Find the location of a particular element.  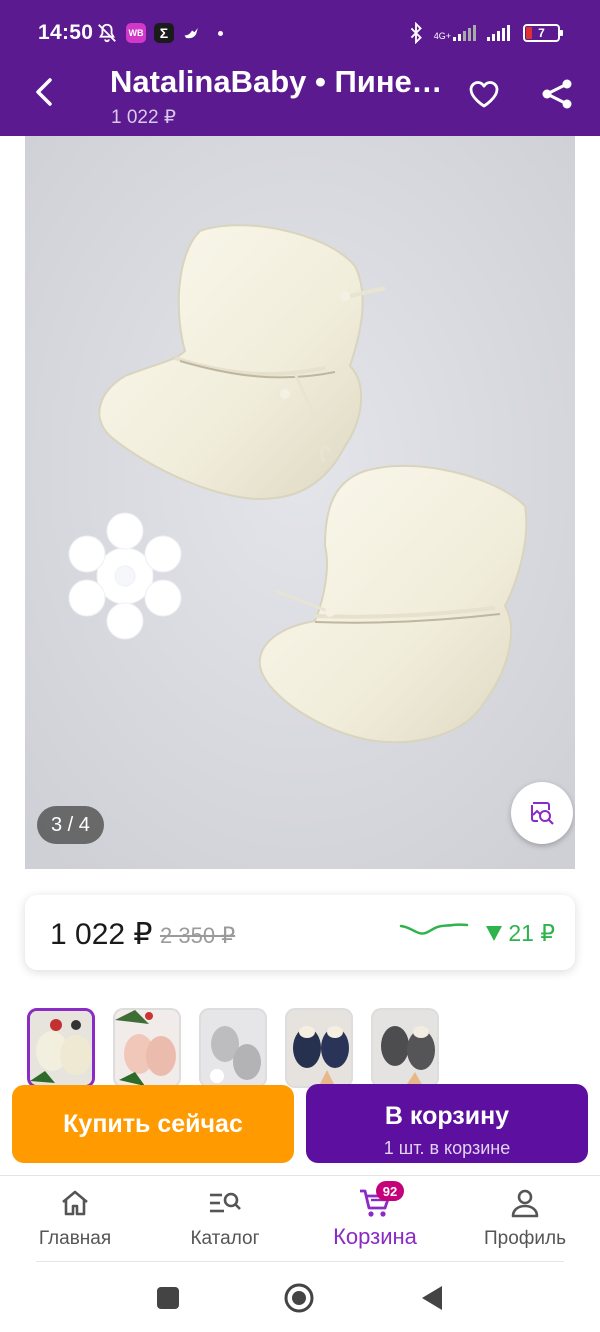

wildberries-app-icon: WB is located at coordinates (136, 33).